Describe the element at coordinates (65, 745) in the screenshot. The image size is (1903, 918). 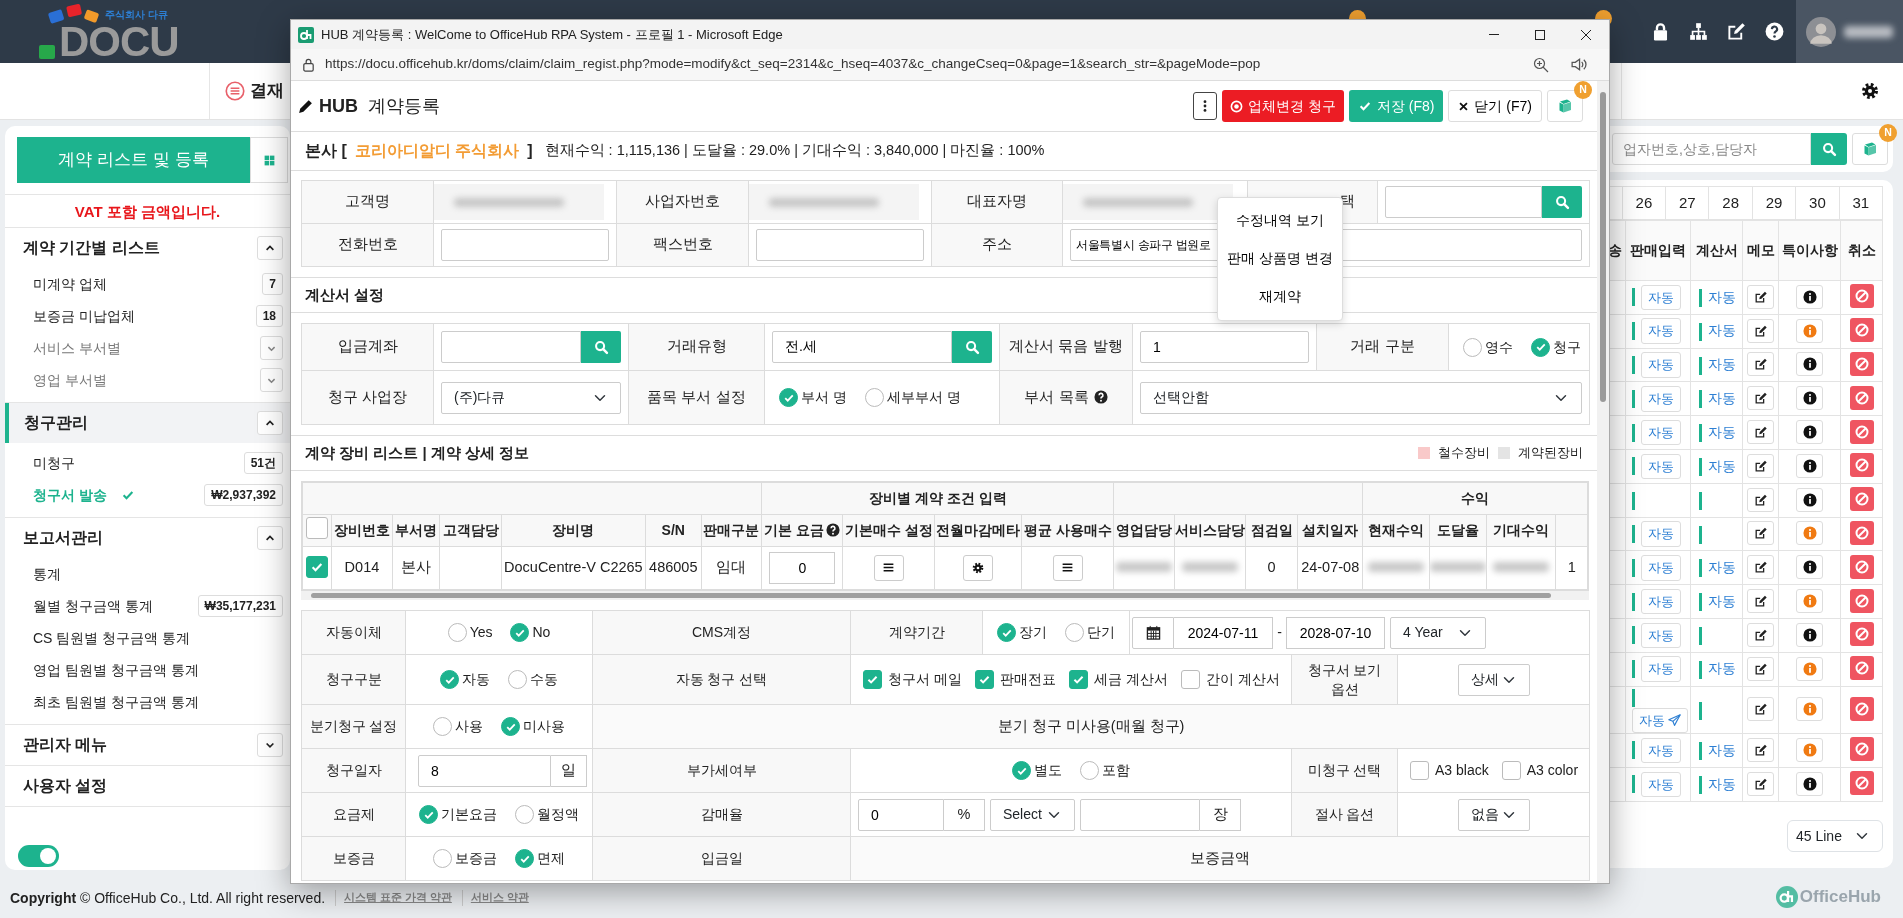
I see `section-title: 관리자 메뉴` at that location.